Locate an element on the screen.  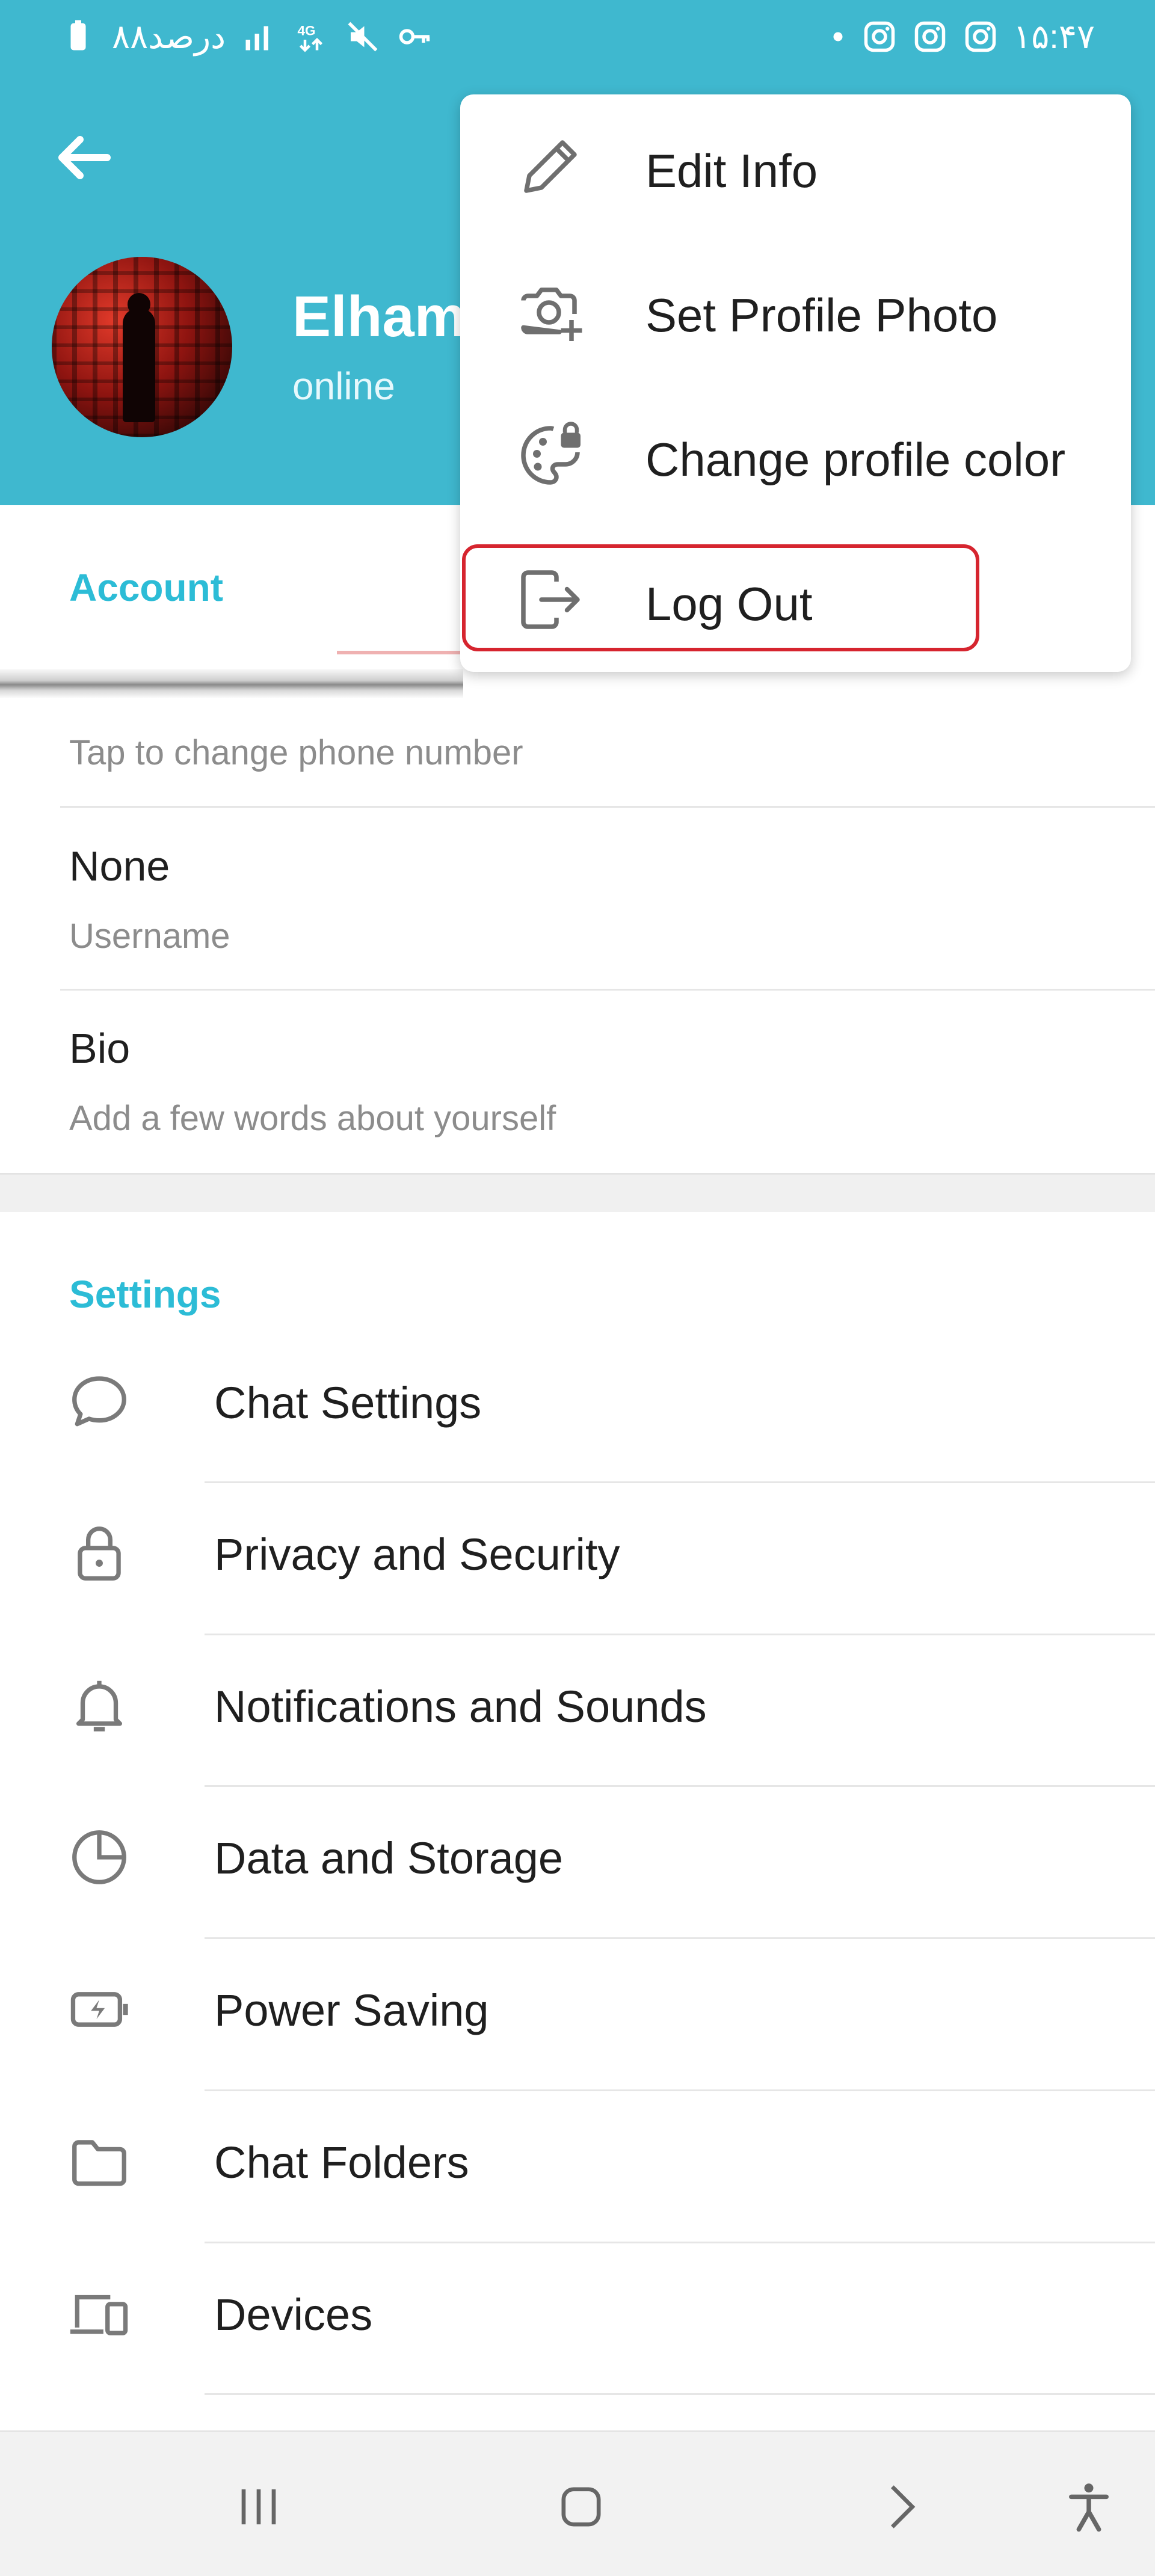
recents-icon is located at coordinates (259, 2507).